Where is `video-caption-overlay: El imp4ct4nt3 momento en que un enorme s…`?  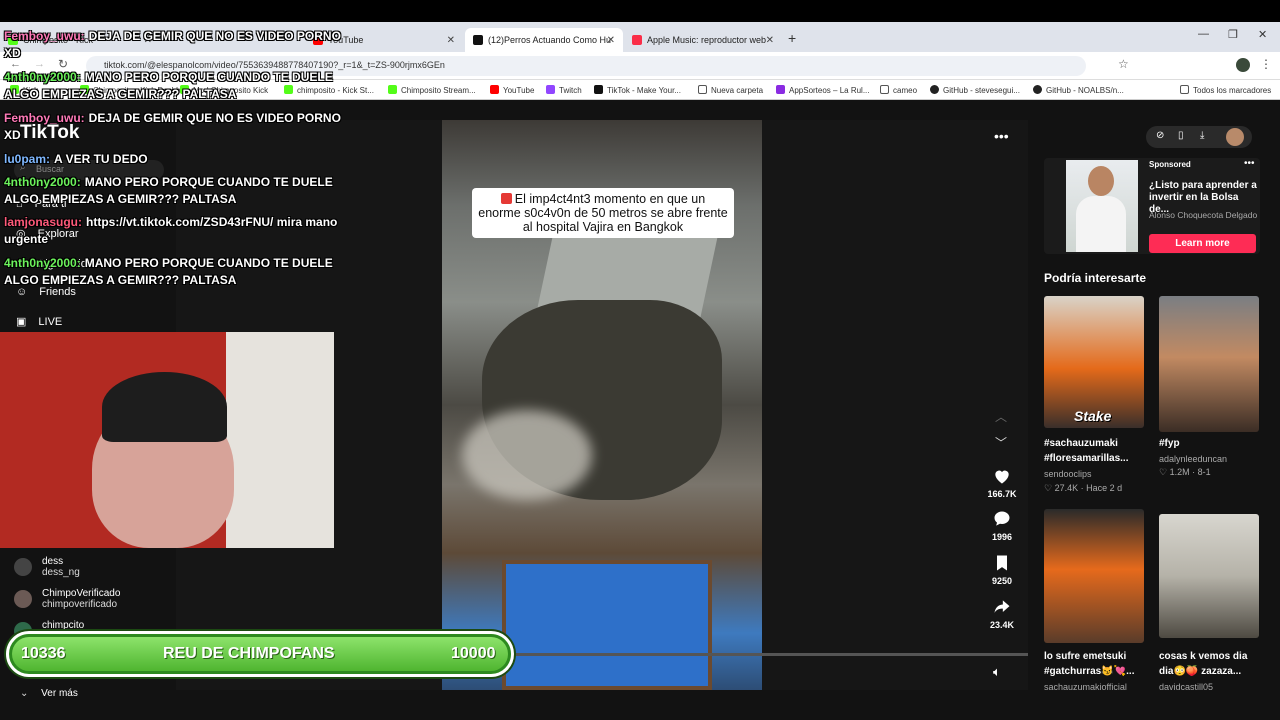 video-caption-overlay: El imp4ct4nt3 momento en que un enorme s… is located at coordinates (603, 213).